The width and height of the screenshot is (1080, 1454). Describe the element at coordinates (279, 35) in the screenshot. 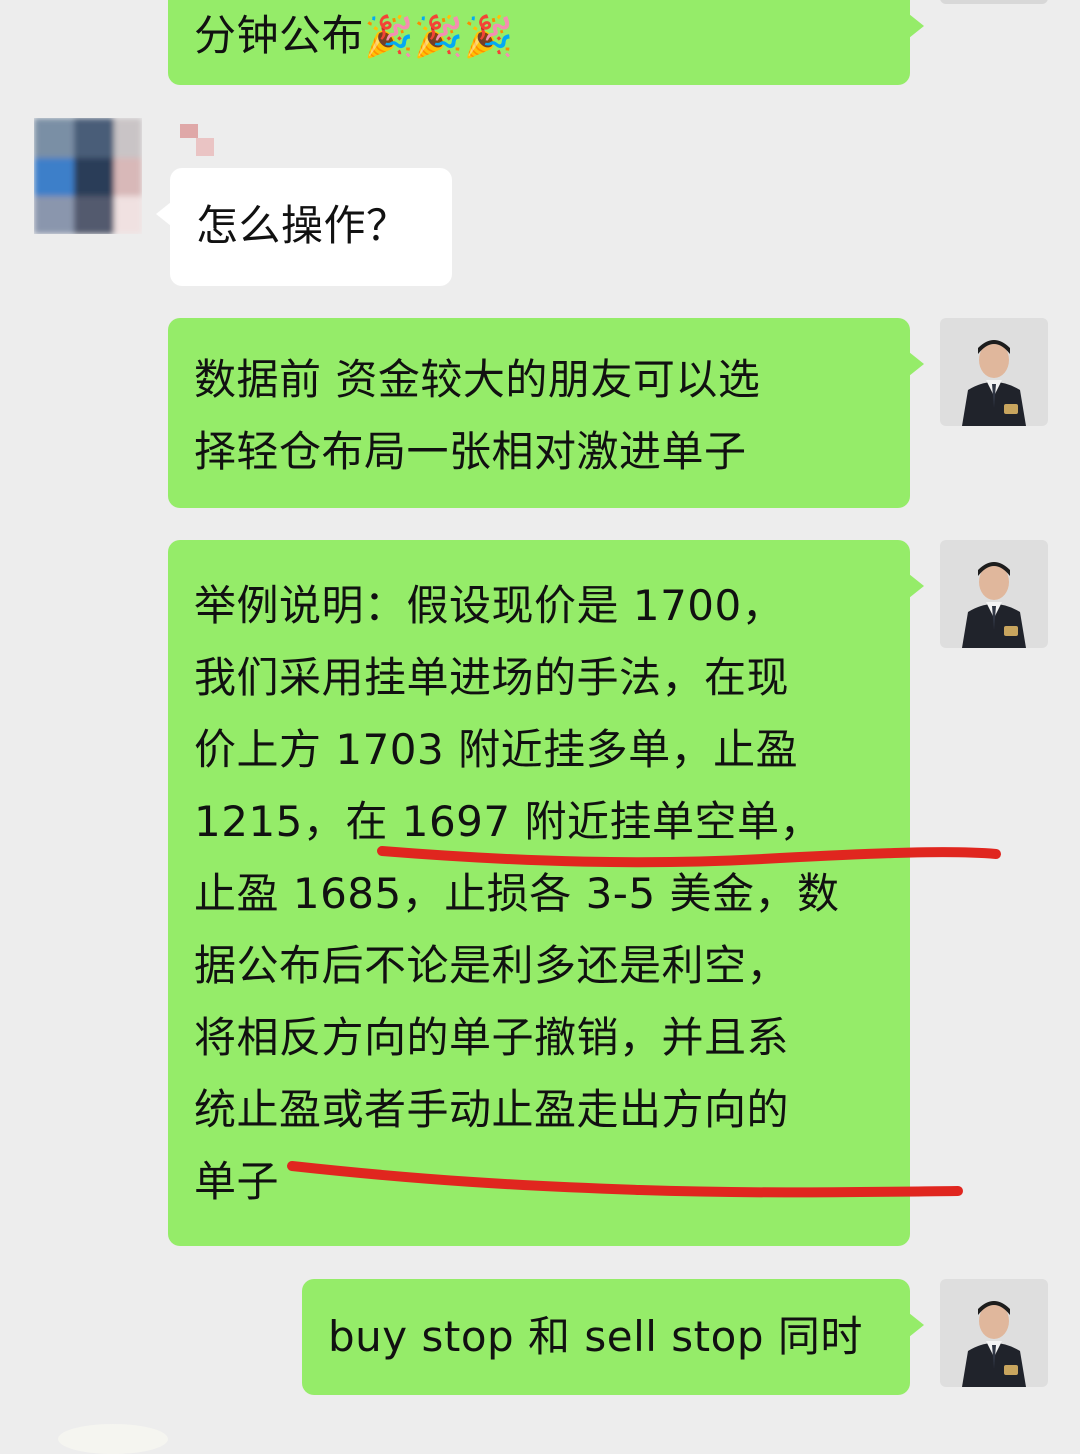

I see `message-text: 分钟公布` at that location.